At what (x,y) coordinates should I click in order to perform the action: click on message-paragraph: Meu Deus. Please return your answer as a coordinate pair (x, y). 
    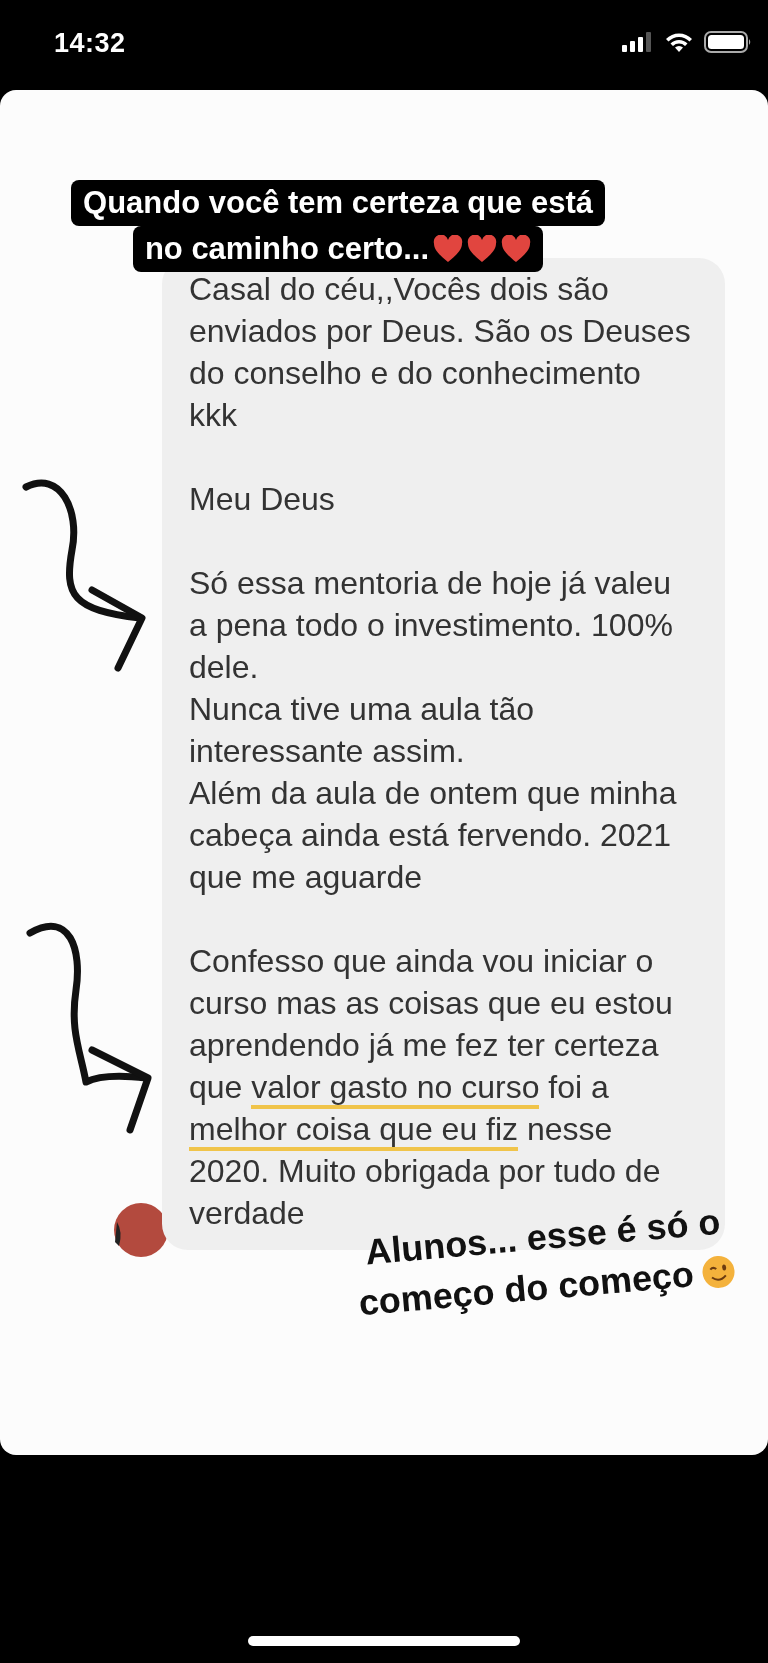
    Looking at the image, I should click on (262, 499).